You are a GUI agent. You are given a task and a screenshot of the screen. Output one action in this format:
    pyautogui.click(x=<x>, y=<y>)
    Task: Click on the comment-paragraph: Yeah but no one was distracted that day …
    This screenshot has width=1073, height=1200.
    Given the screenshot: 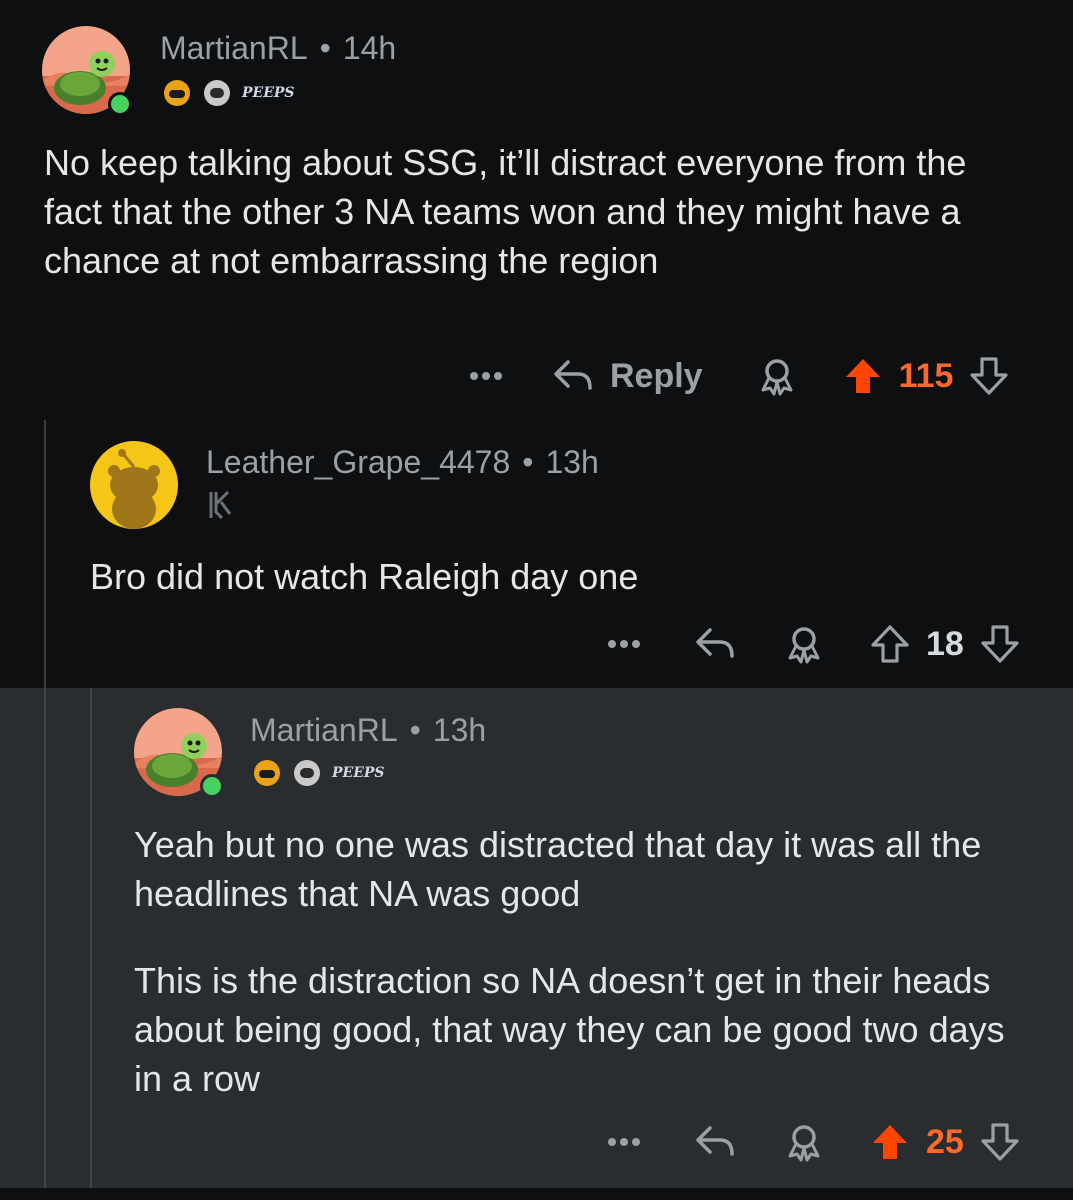 What is the action you would take?
    pyautogui.click(x=558, y=869)
    